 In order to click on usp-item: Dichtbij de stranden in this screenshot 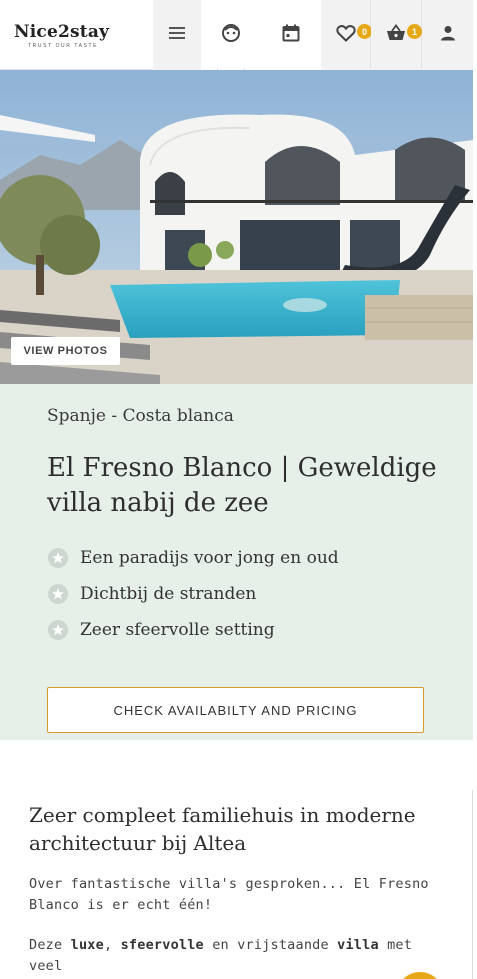, I will do `click(193, 594)`.